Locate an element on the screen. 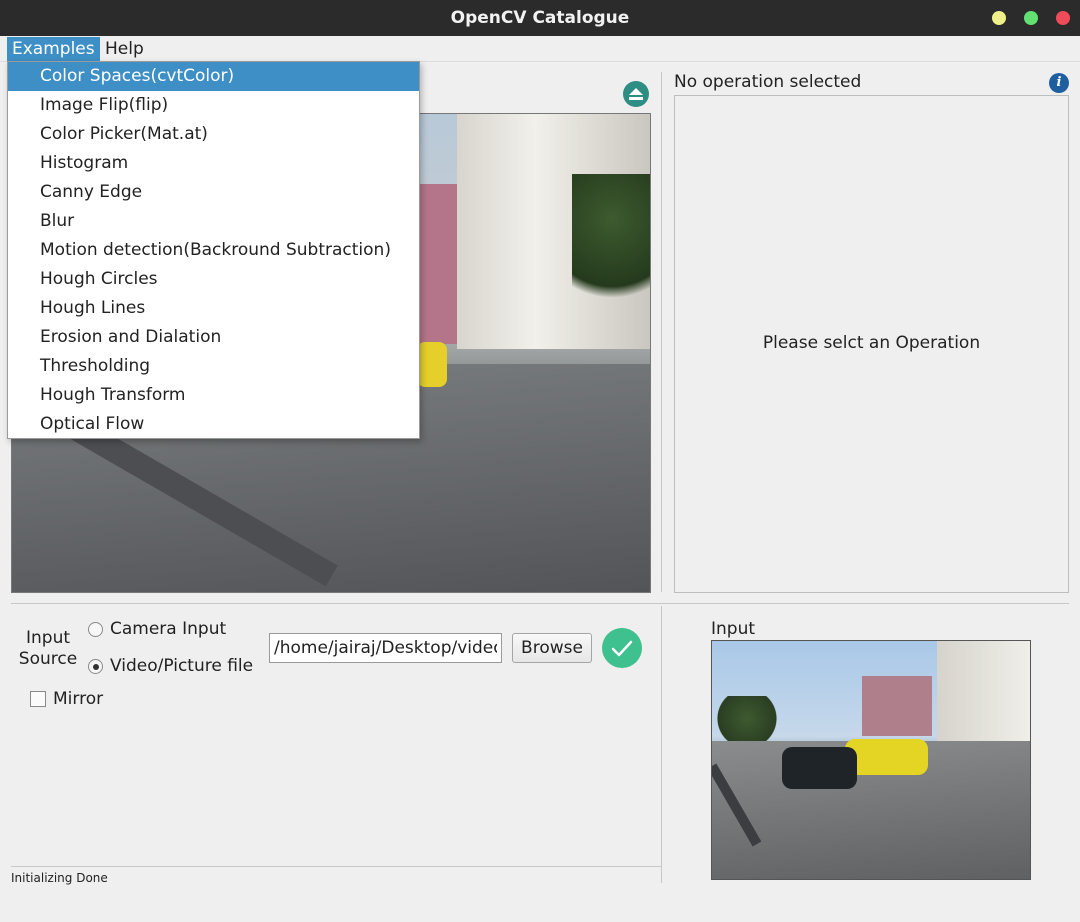  input-trees is located at coordinates (747, 718).